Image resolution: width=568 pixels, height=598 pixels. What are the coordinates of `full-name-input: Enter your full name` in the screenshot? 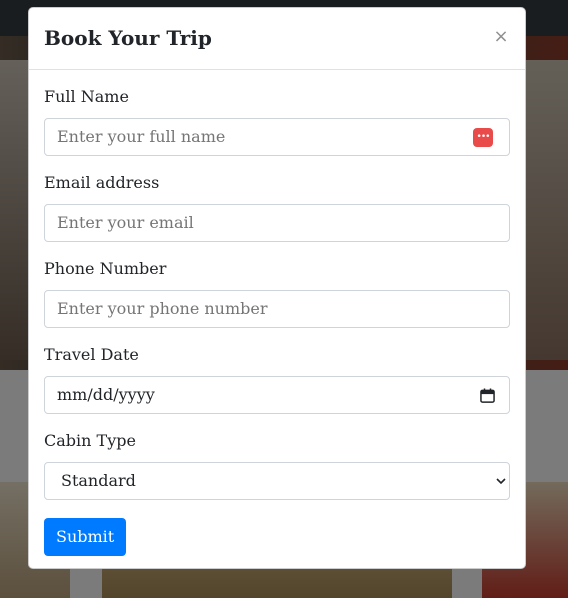 It's located at (277, 137).